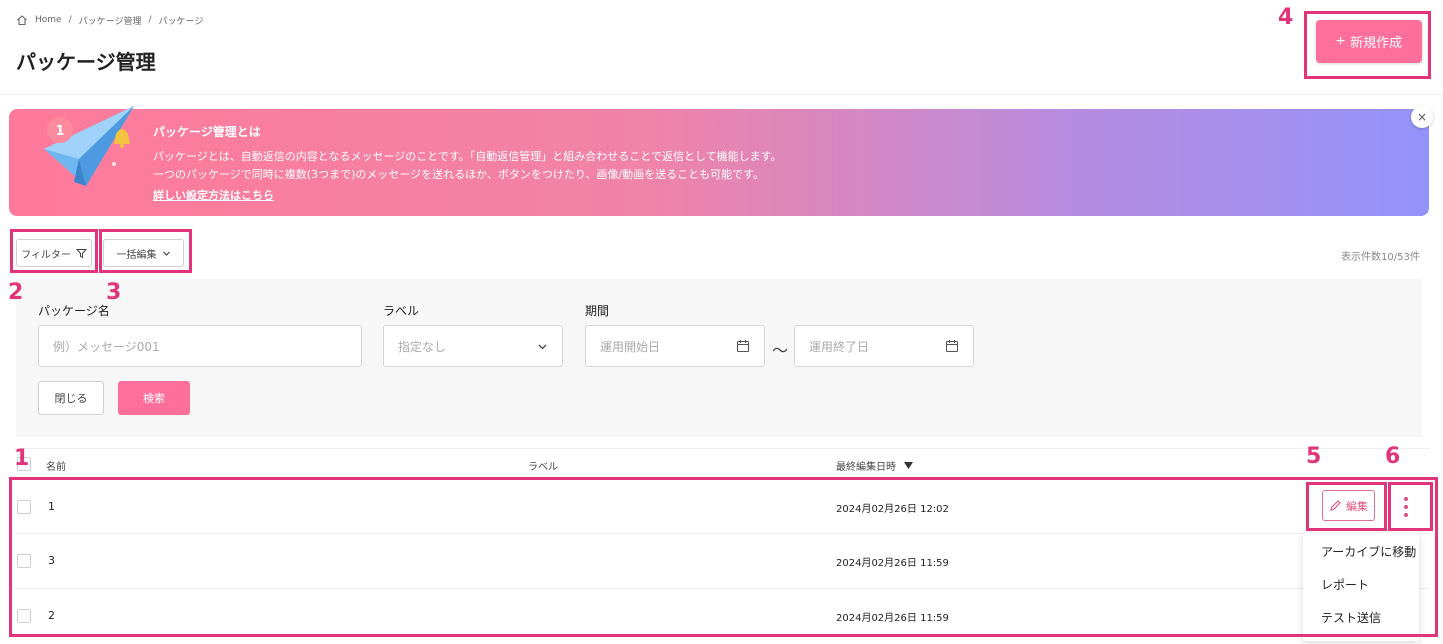 This screenshot has height=644, width=1443. Describe the element at coordinates (722, 448) in the screenshot. I see `table-top-divider` at that location.